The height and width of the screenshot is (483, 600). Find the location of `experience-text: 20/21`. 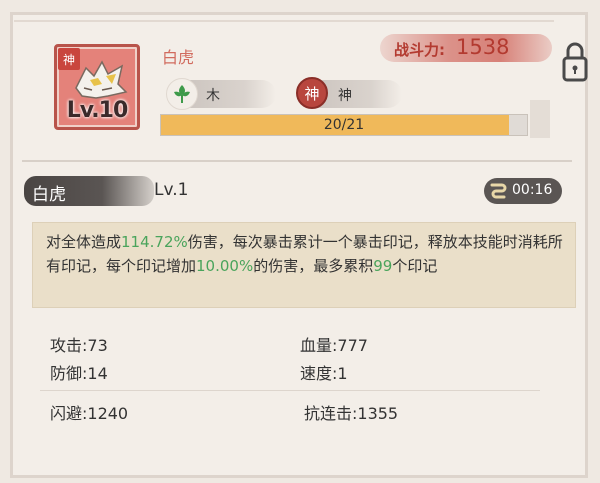

experience-text: 20/21 is located at coordinates (344, 125).